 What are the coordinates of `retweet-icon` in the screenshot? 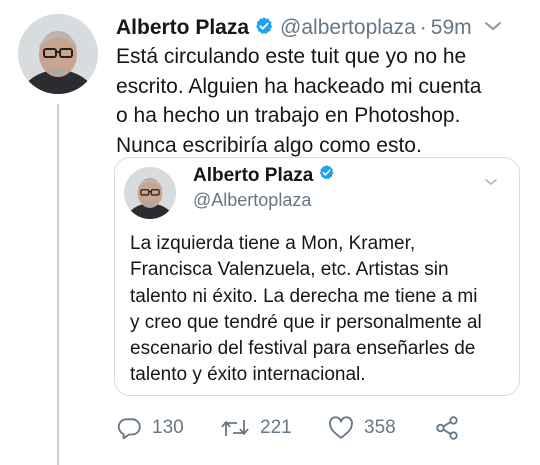 It's located at (235, 428).